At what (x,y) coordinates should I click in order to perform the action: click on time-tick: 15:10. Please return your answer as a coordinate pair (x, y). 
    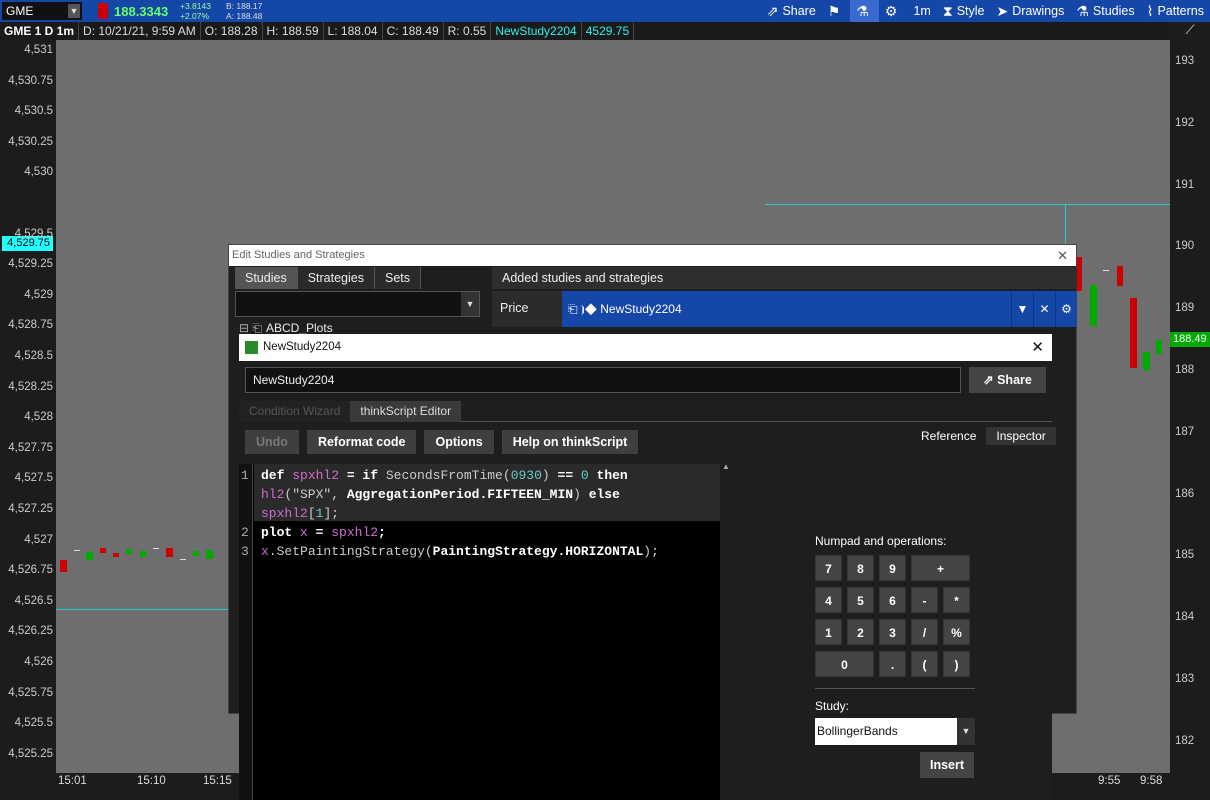
    Looking at the image, I should click on (151, 781).